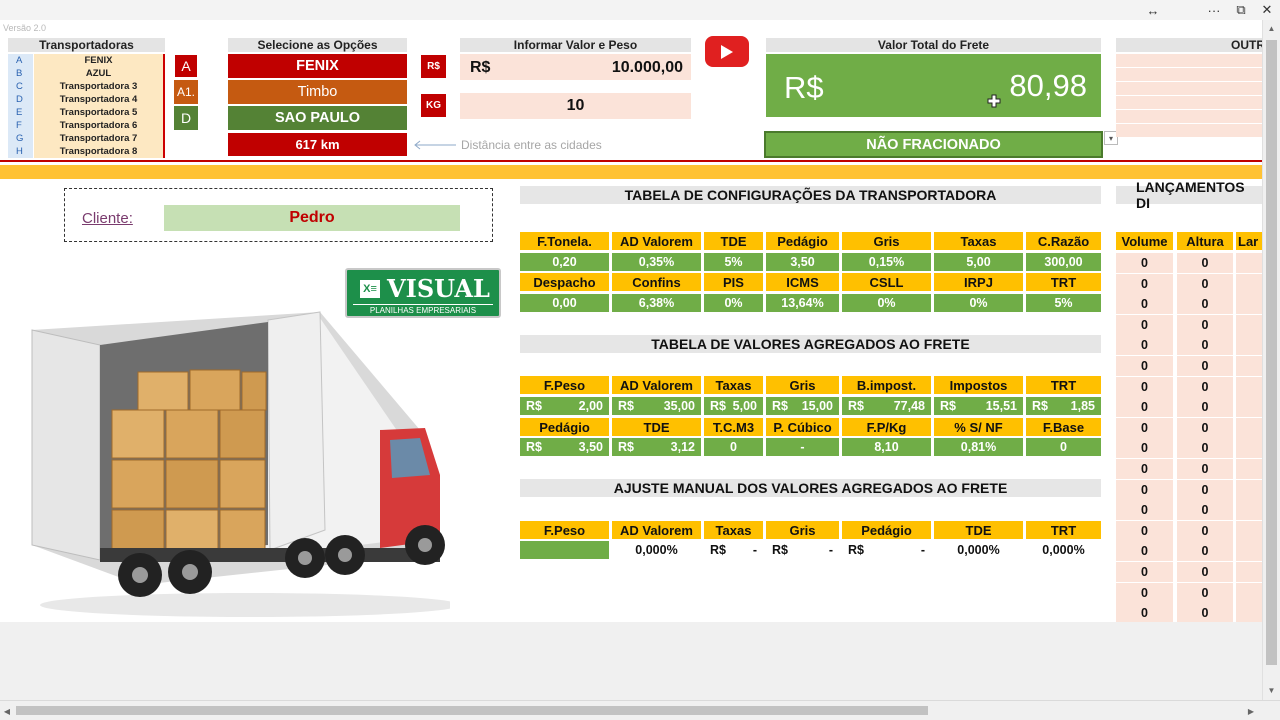 This screenshot has height=720, width=1280. I want to click on agregados-value-cell: R$ 3,12, so click(656, 447).